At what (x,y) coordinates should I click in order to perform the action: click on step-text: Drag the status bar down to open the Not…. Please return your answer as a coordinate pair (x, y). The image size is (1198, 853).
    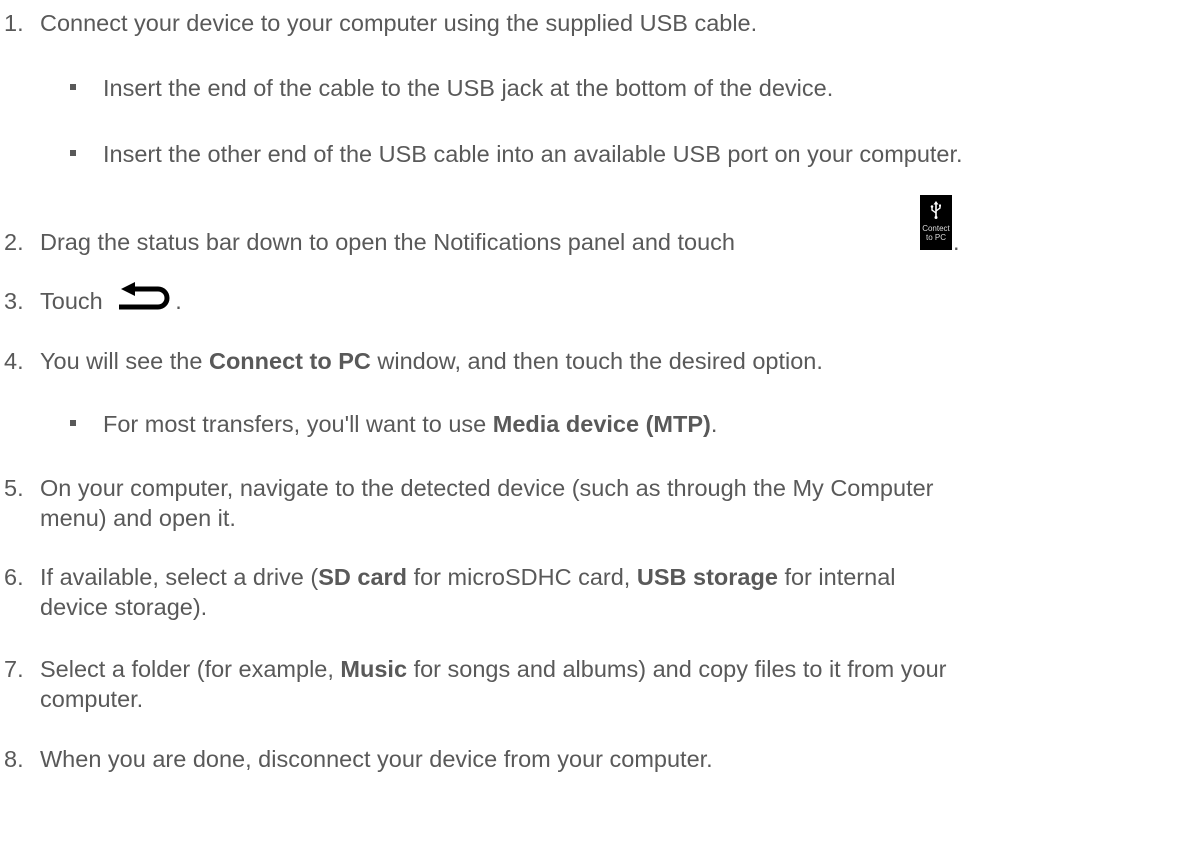
    Looking at the image, I should click on (388, 242).